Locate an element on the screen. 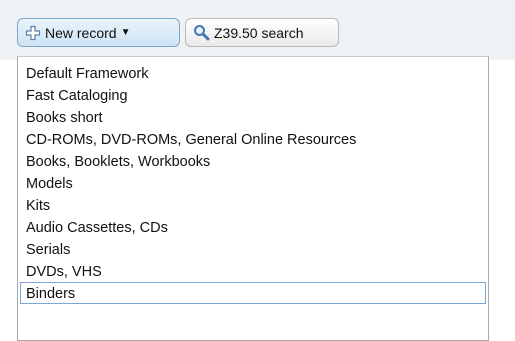 The image size is (515, 341). menu-item-dvds-vhs: DVDs, VHS is located at coordinates (253, 271).